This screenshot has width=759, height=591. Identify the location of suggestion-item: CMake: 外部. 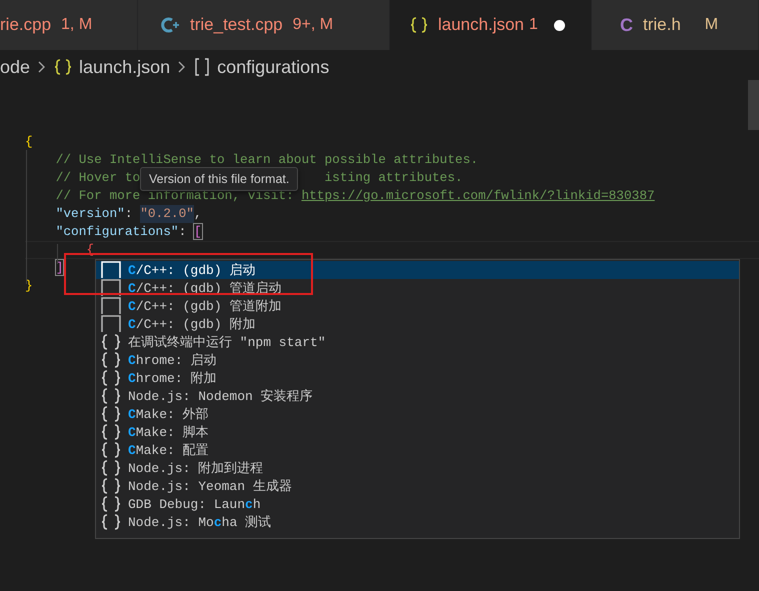
(417, 414).